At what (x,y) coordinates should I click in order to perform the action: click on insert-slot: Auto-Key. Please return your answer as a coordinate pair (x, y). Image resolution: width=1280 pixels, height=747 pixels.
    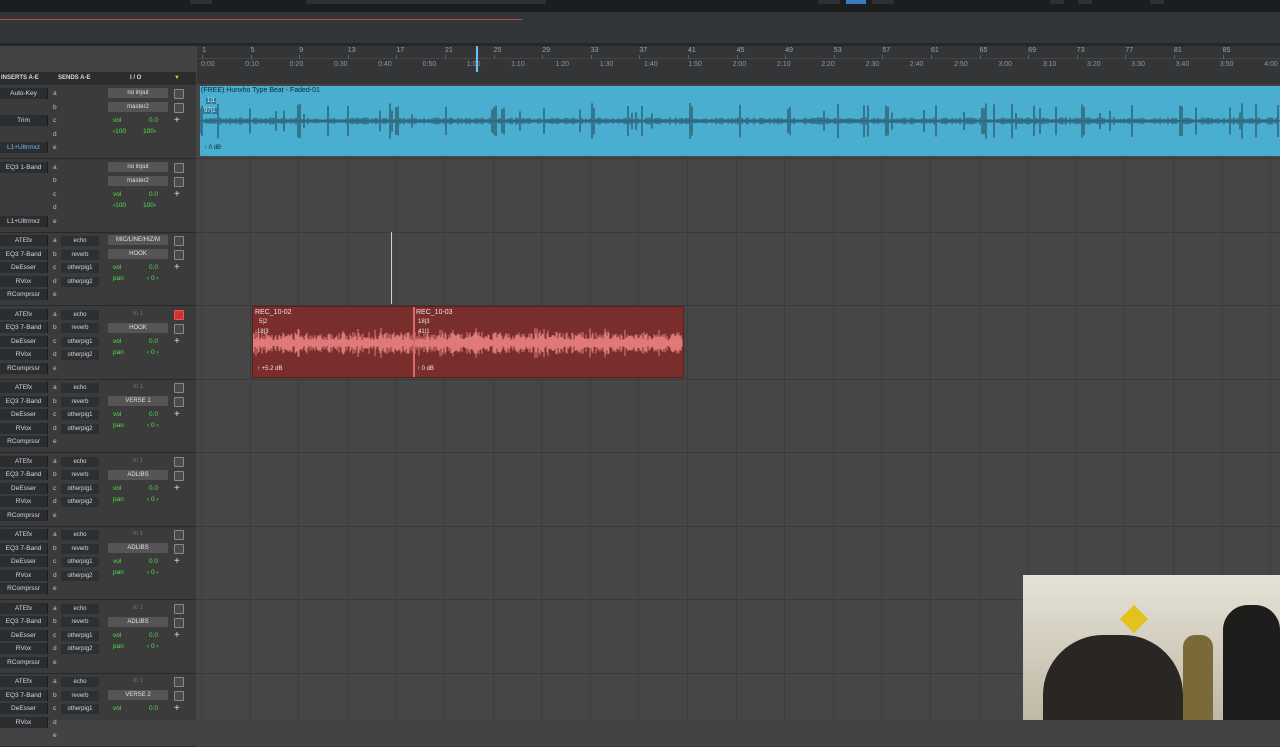
    Looking at the image, I should click on (24, 93).